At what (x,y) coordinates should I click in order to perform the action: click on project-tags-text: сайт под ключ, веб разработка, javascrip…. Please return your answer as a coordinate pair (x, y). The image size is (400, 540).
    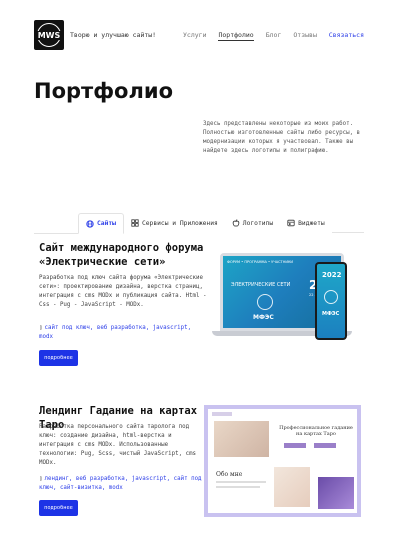
    Looking at the image, I should click on (115, 332).